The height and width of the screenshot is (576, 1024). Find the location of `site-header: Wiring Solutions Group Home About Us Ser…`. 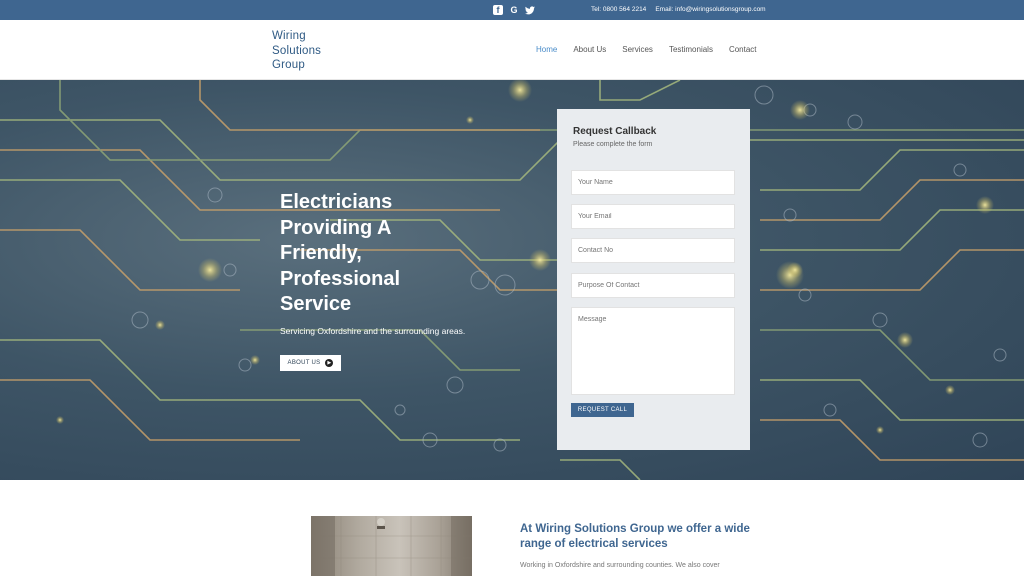

site-header: Wiring Solutions Group Home About Us Ser… is located at coordinates (512, 50).